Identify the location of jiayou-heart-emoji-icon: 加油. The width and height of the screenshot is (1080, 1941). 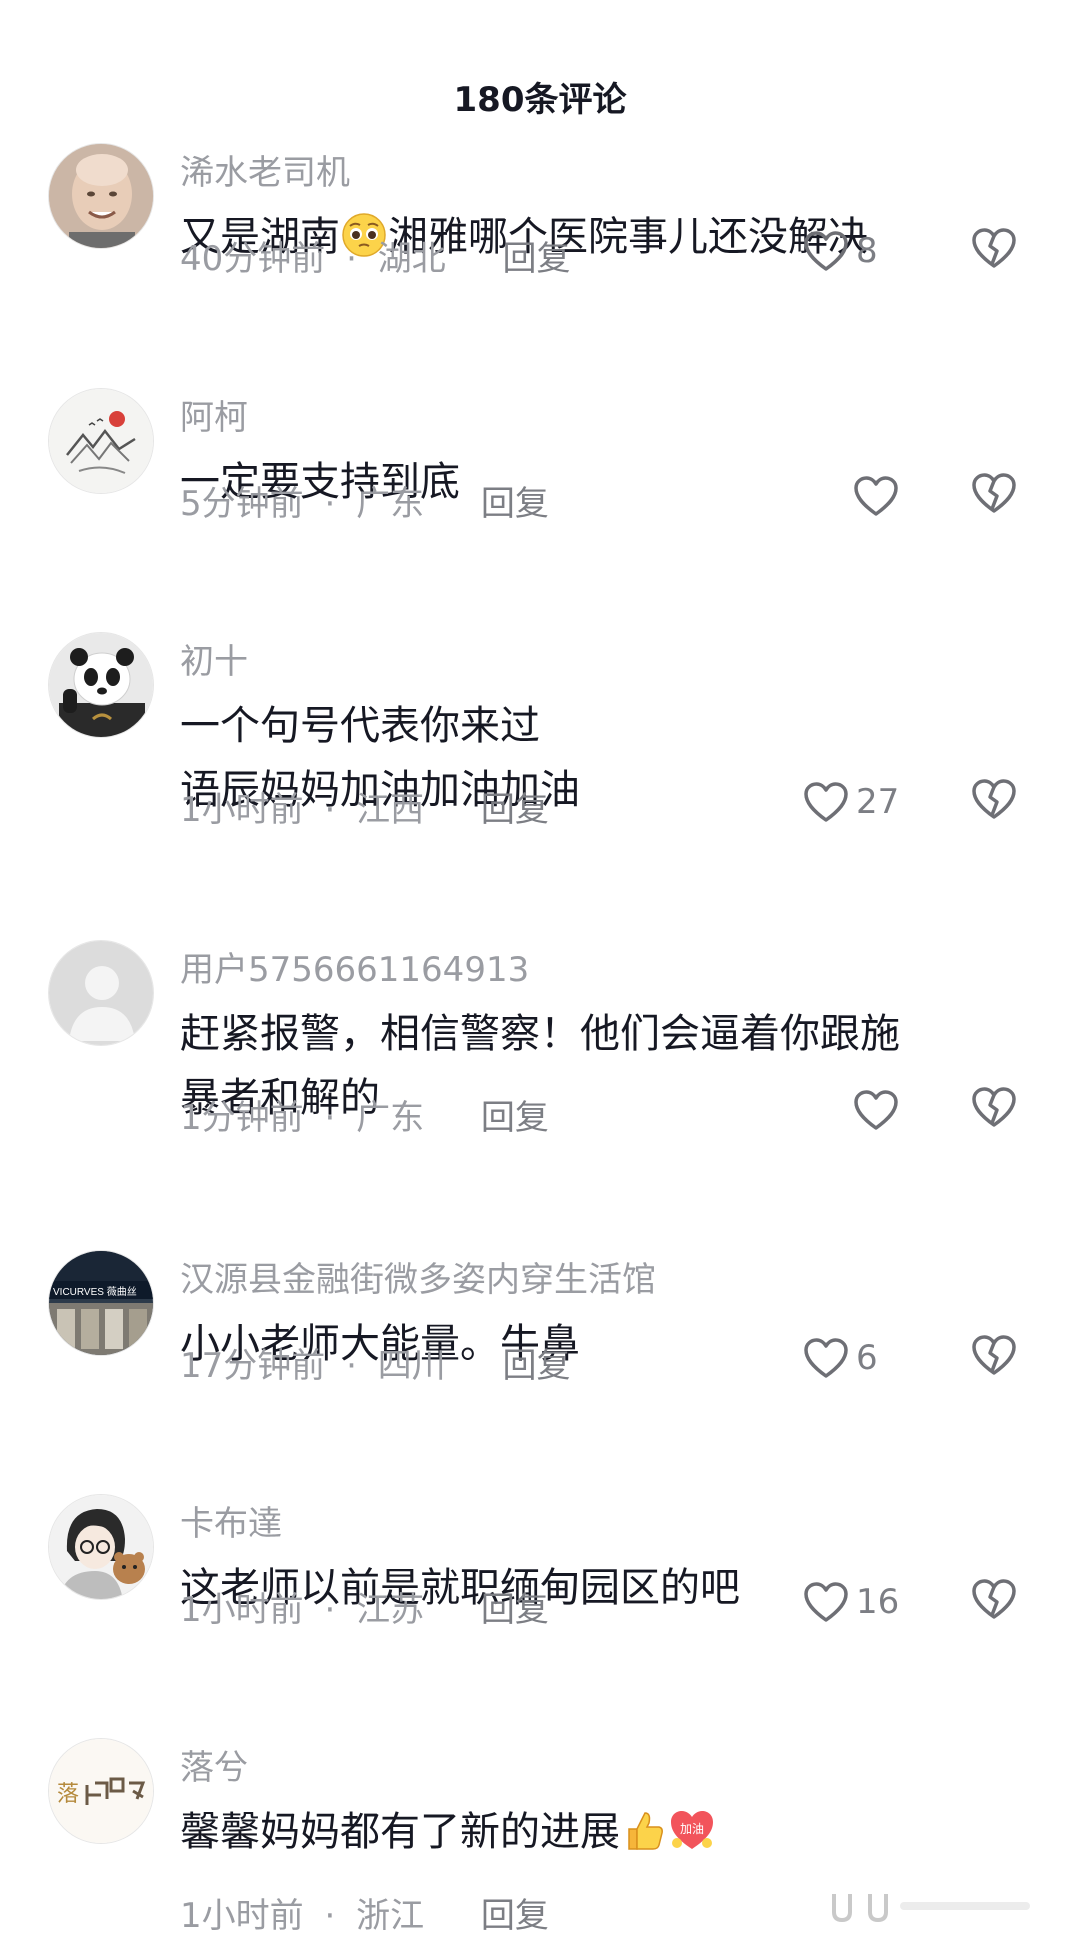
(692, 1830).